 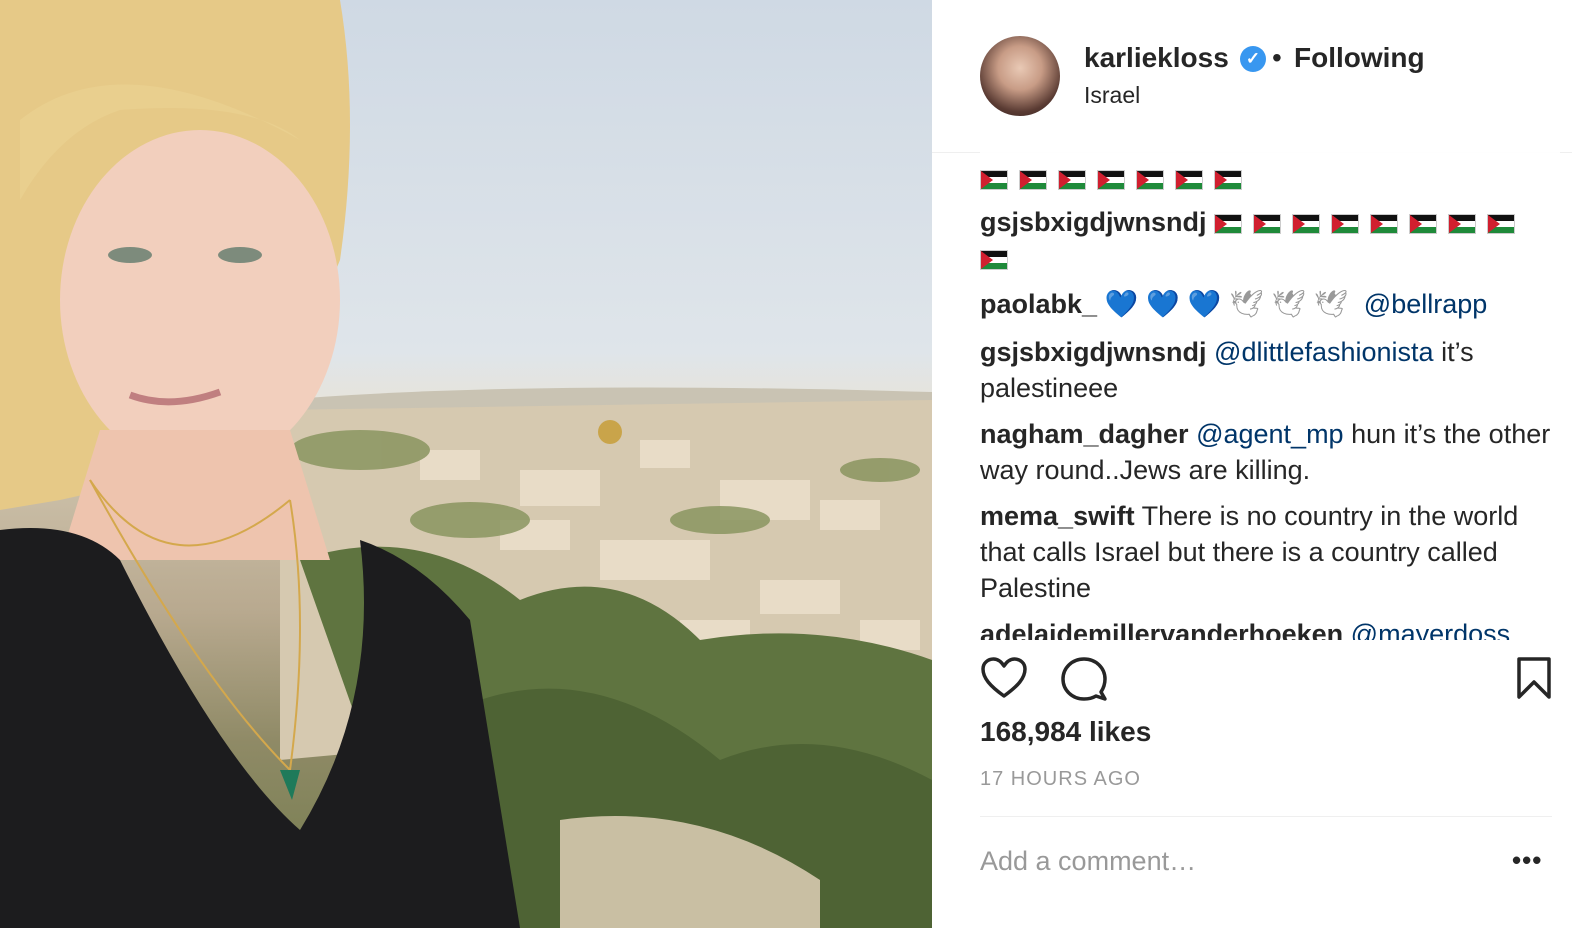 What do you see at coordinates (1057, 516) in the screenshot?
I see `comment-username: mema_swift` at bounding box center [1057, 516].